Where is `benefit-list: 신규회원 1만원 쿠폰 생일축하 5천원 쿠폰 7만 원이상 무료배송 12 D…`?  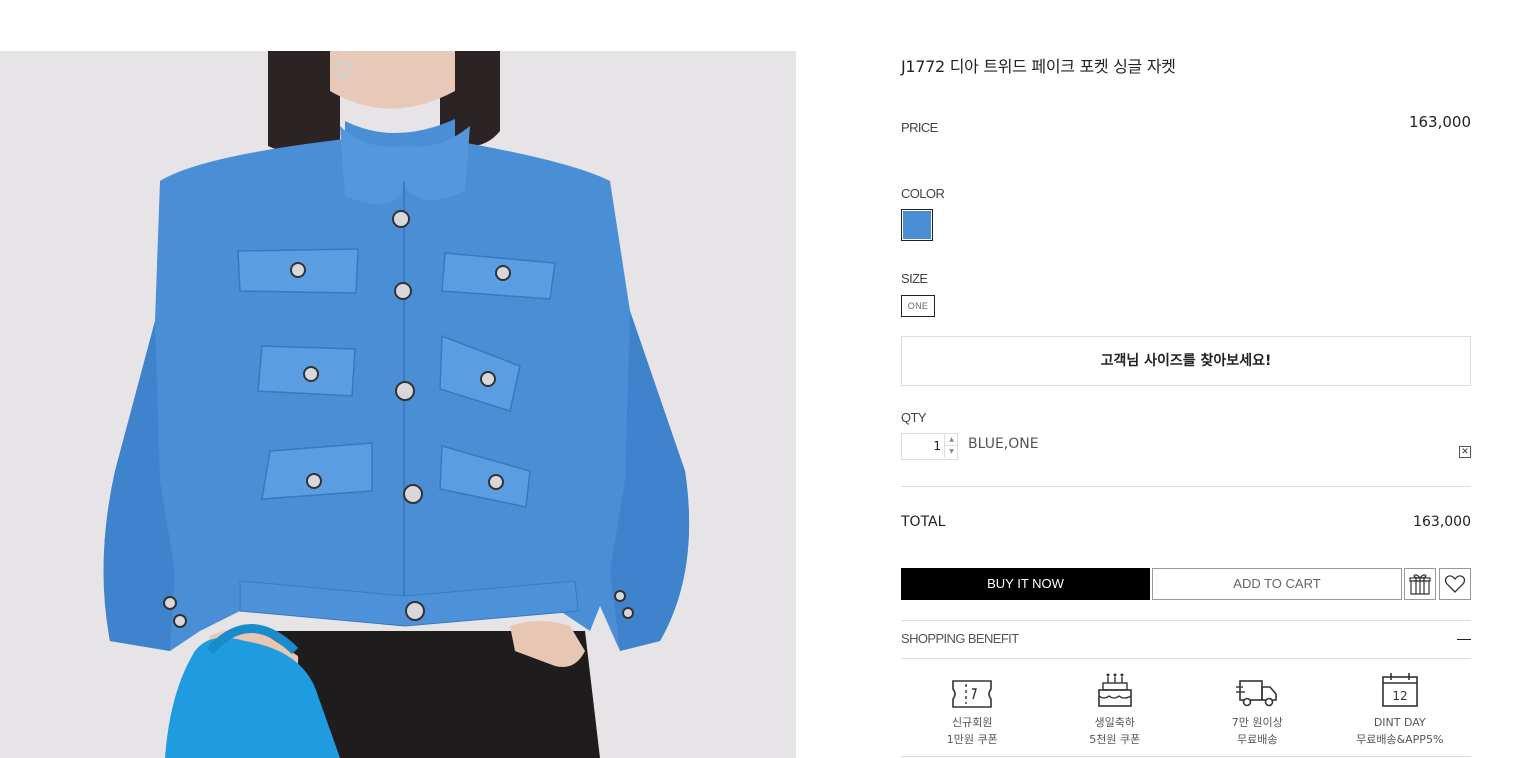 benefit-list: 신규회원 1만원 쿠폰 생일축하 5천원 쿠폰 7만 원이상 무료배송 12 D… is located at coordinates (1186, 709).